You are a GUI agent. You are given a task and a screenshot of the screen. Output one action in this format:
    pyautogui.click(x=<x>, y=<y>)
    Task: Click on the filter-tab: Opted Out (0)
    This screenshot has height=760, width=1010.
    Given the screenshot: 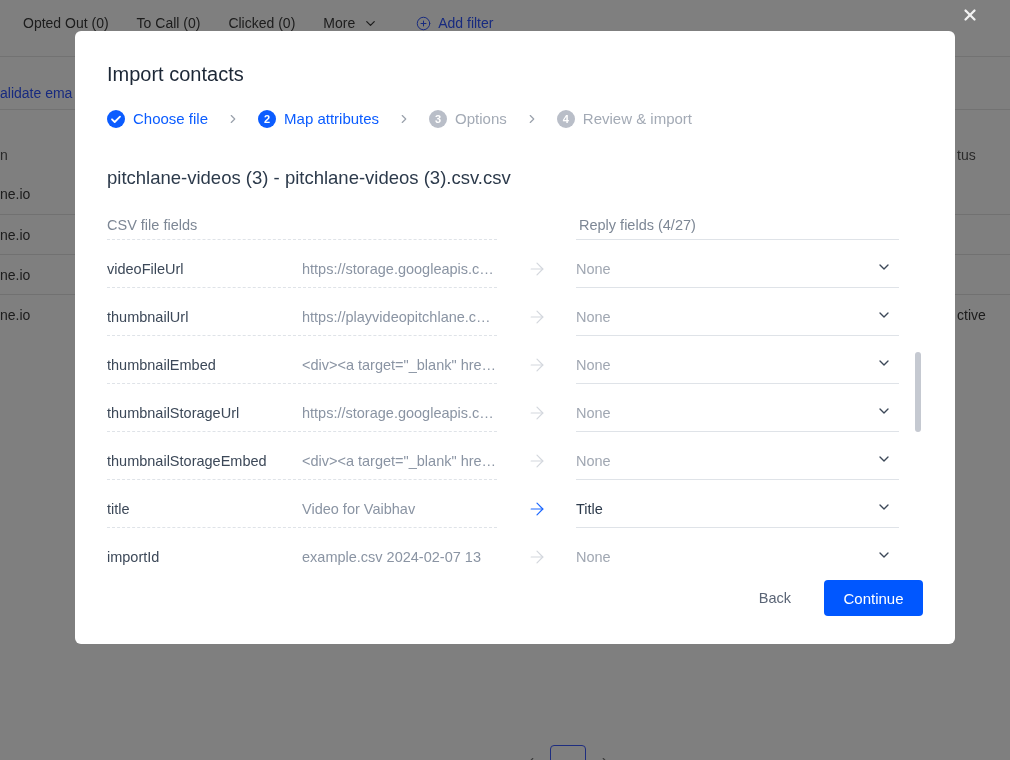 What is the action you would take?
    pyautogui.click(x=66, y=23)
    